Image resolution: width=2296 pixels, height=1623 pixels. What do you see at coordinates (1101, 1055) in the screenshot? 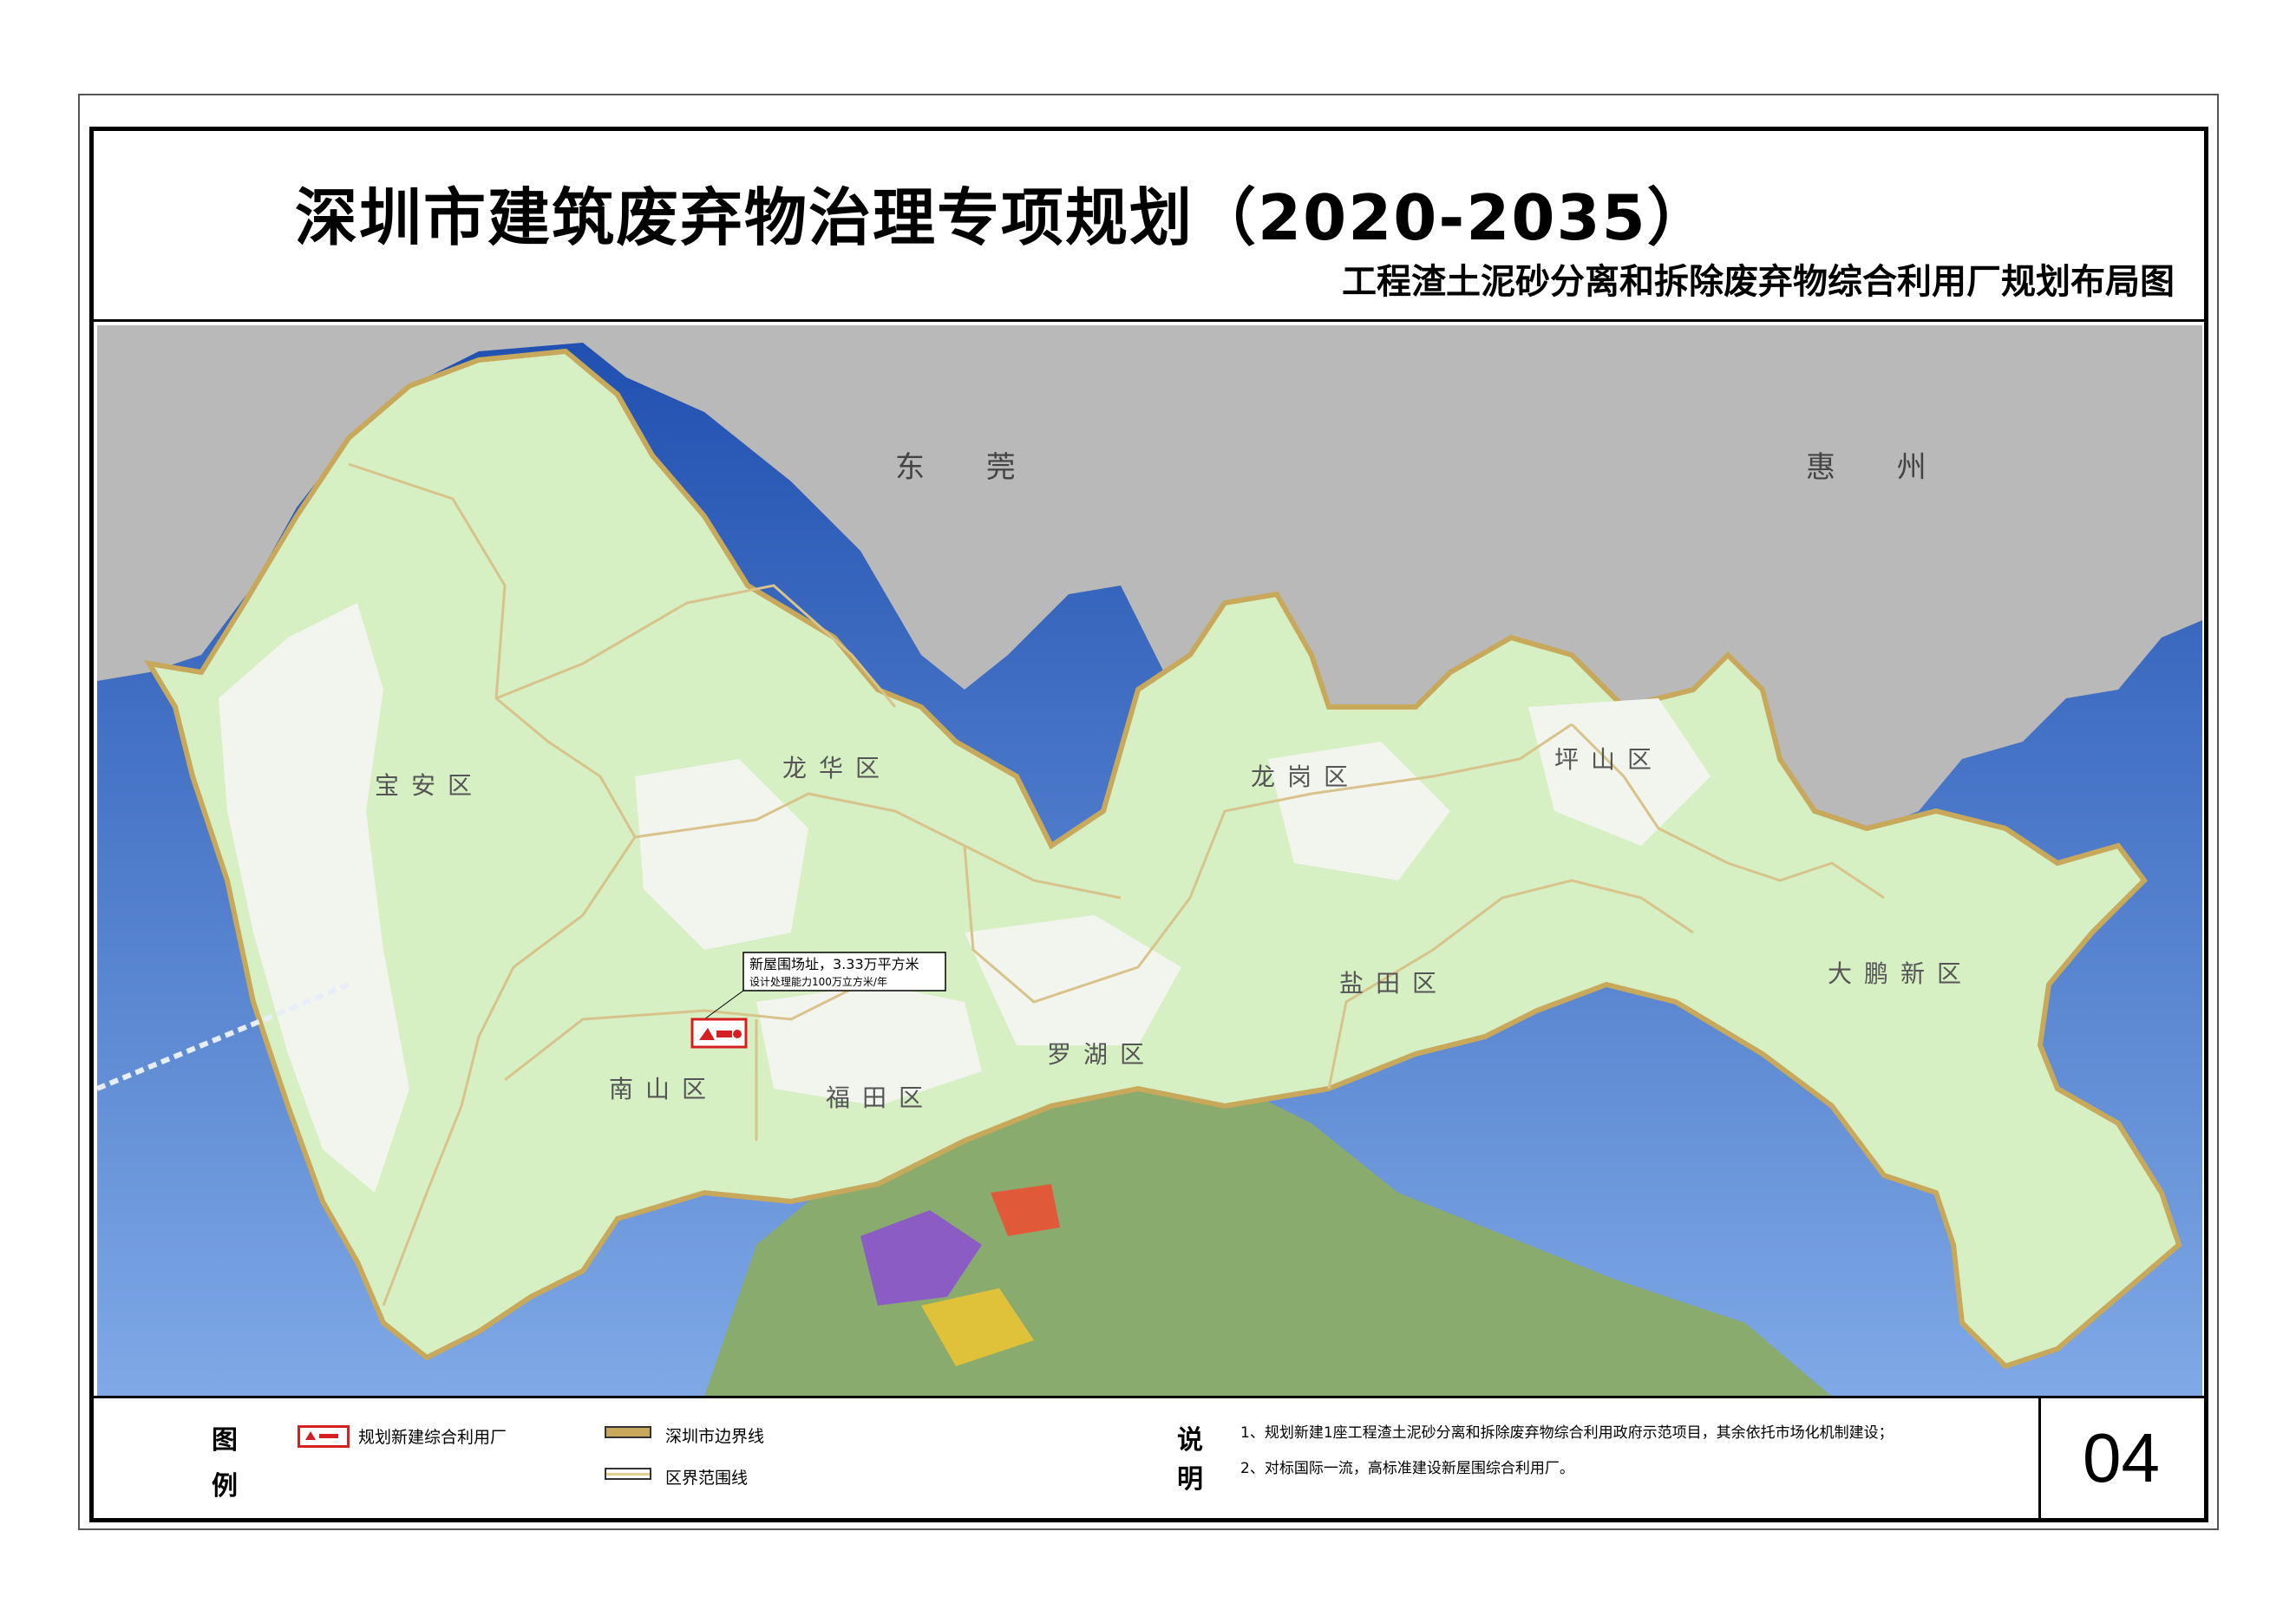
I see `district-label-luohu: 罗湖区` at bounding box center [1101, 1055].